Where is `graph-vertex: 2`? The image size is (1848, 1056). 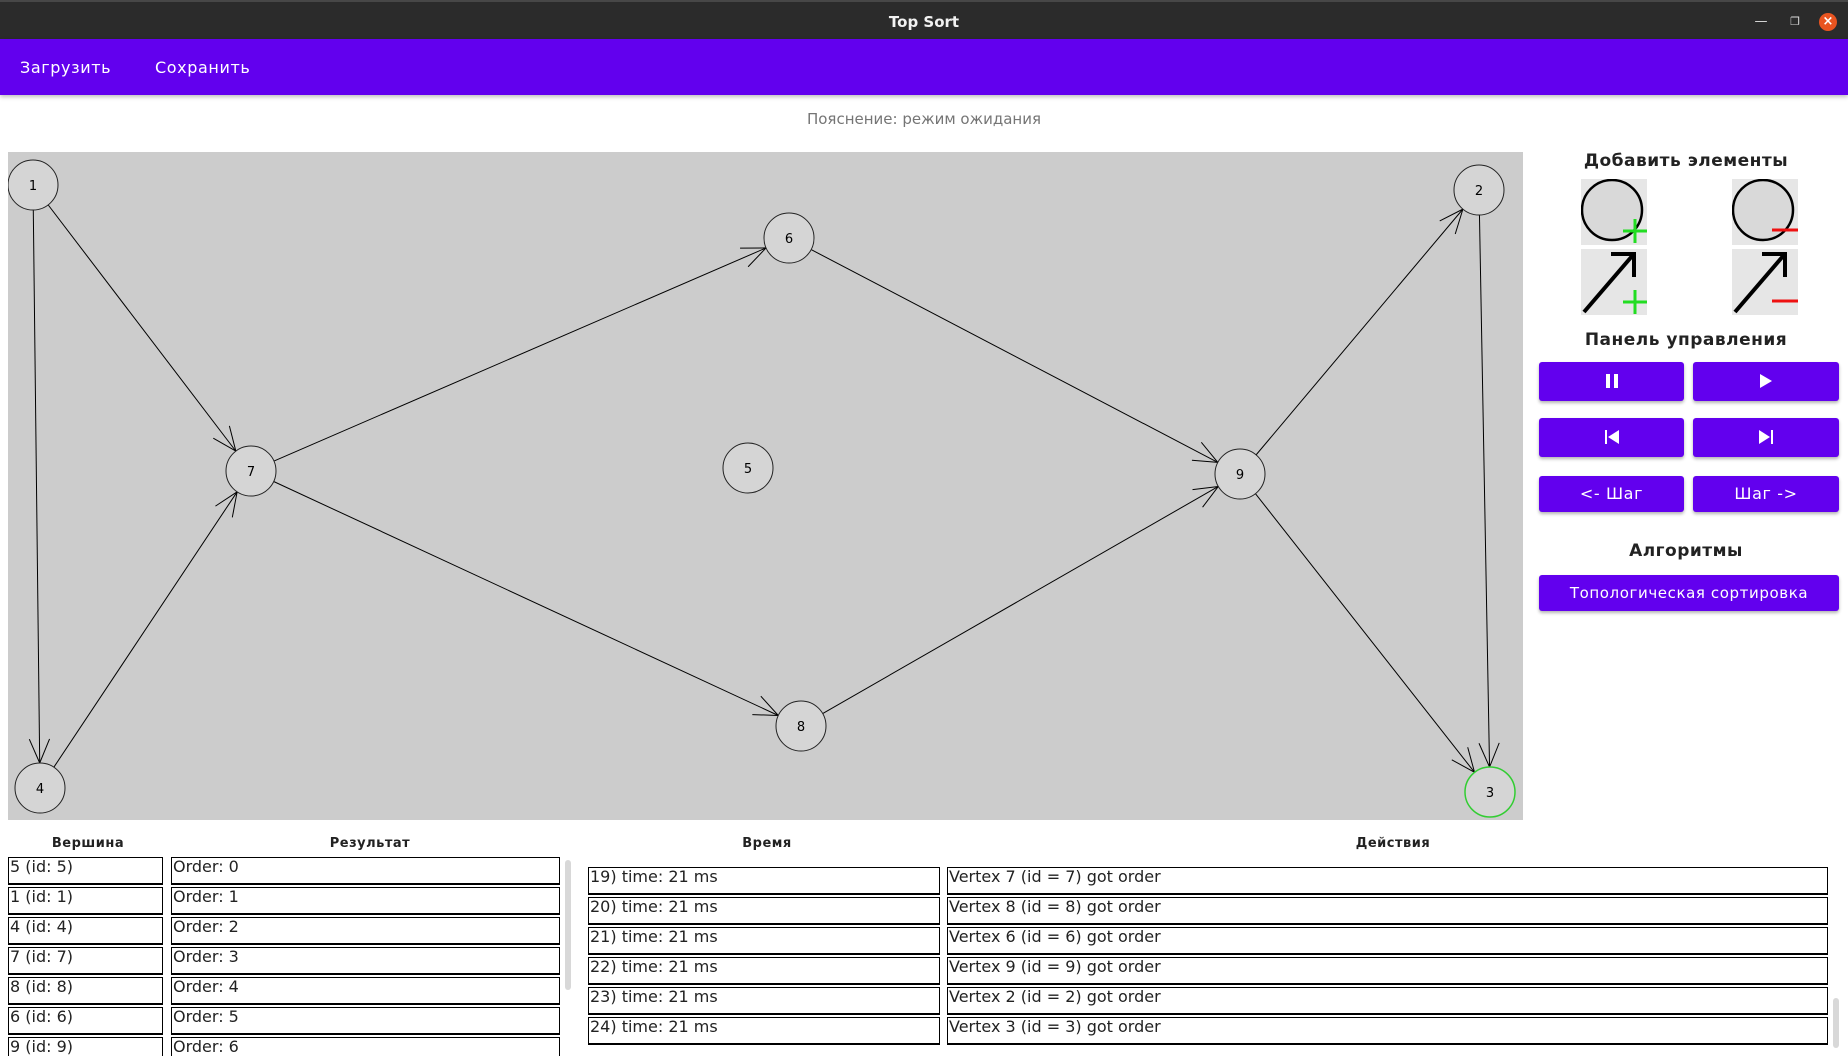
graph-vertex: 2 is located at coordinates (1479, 190).